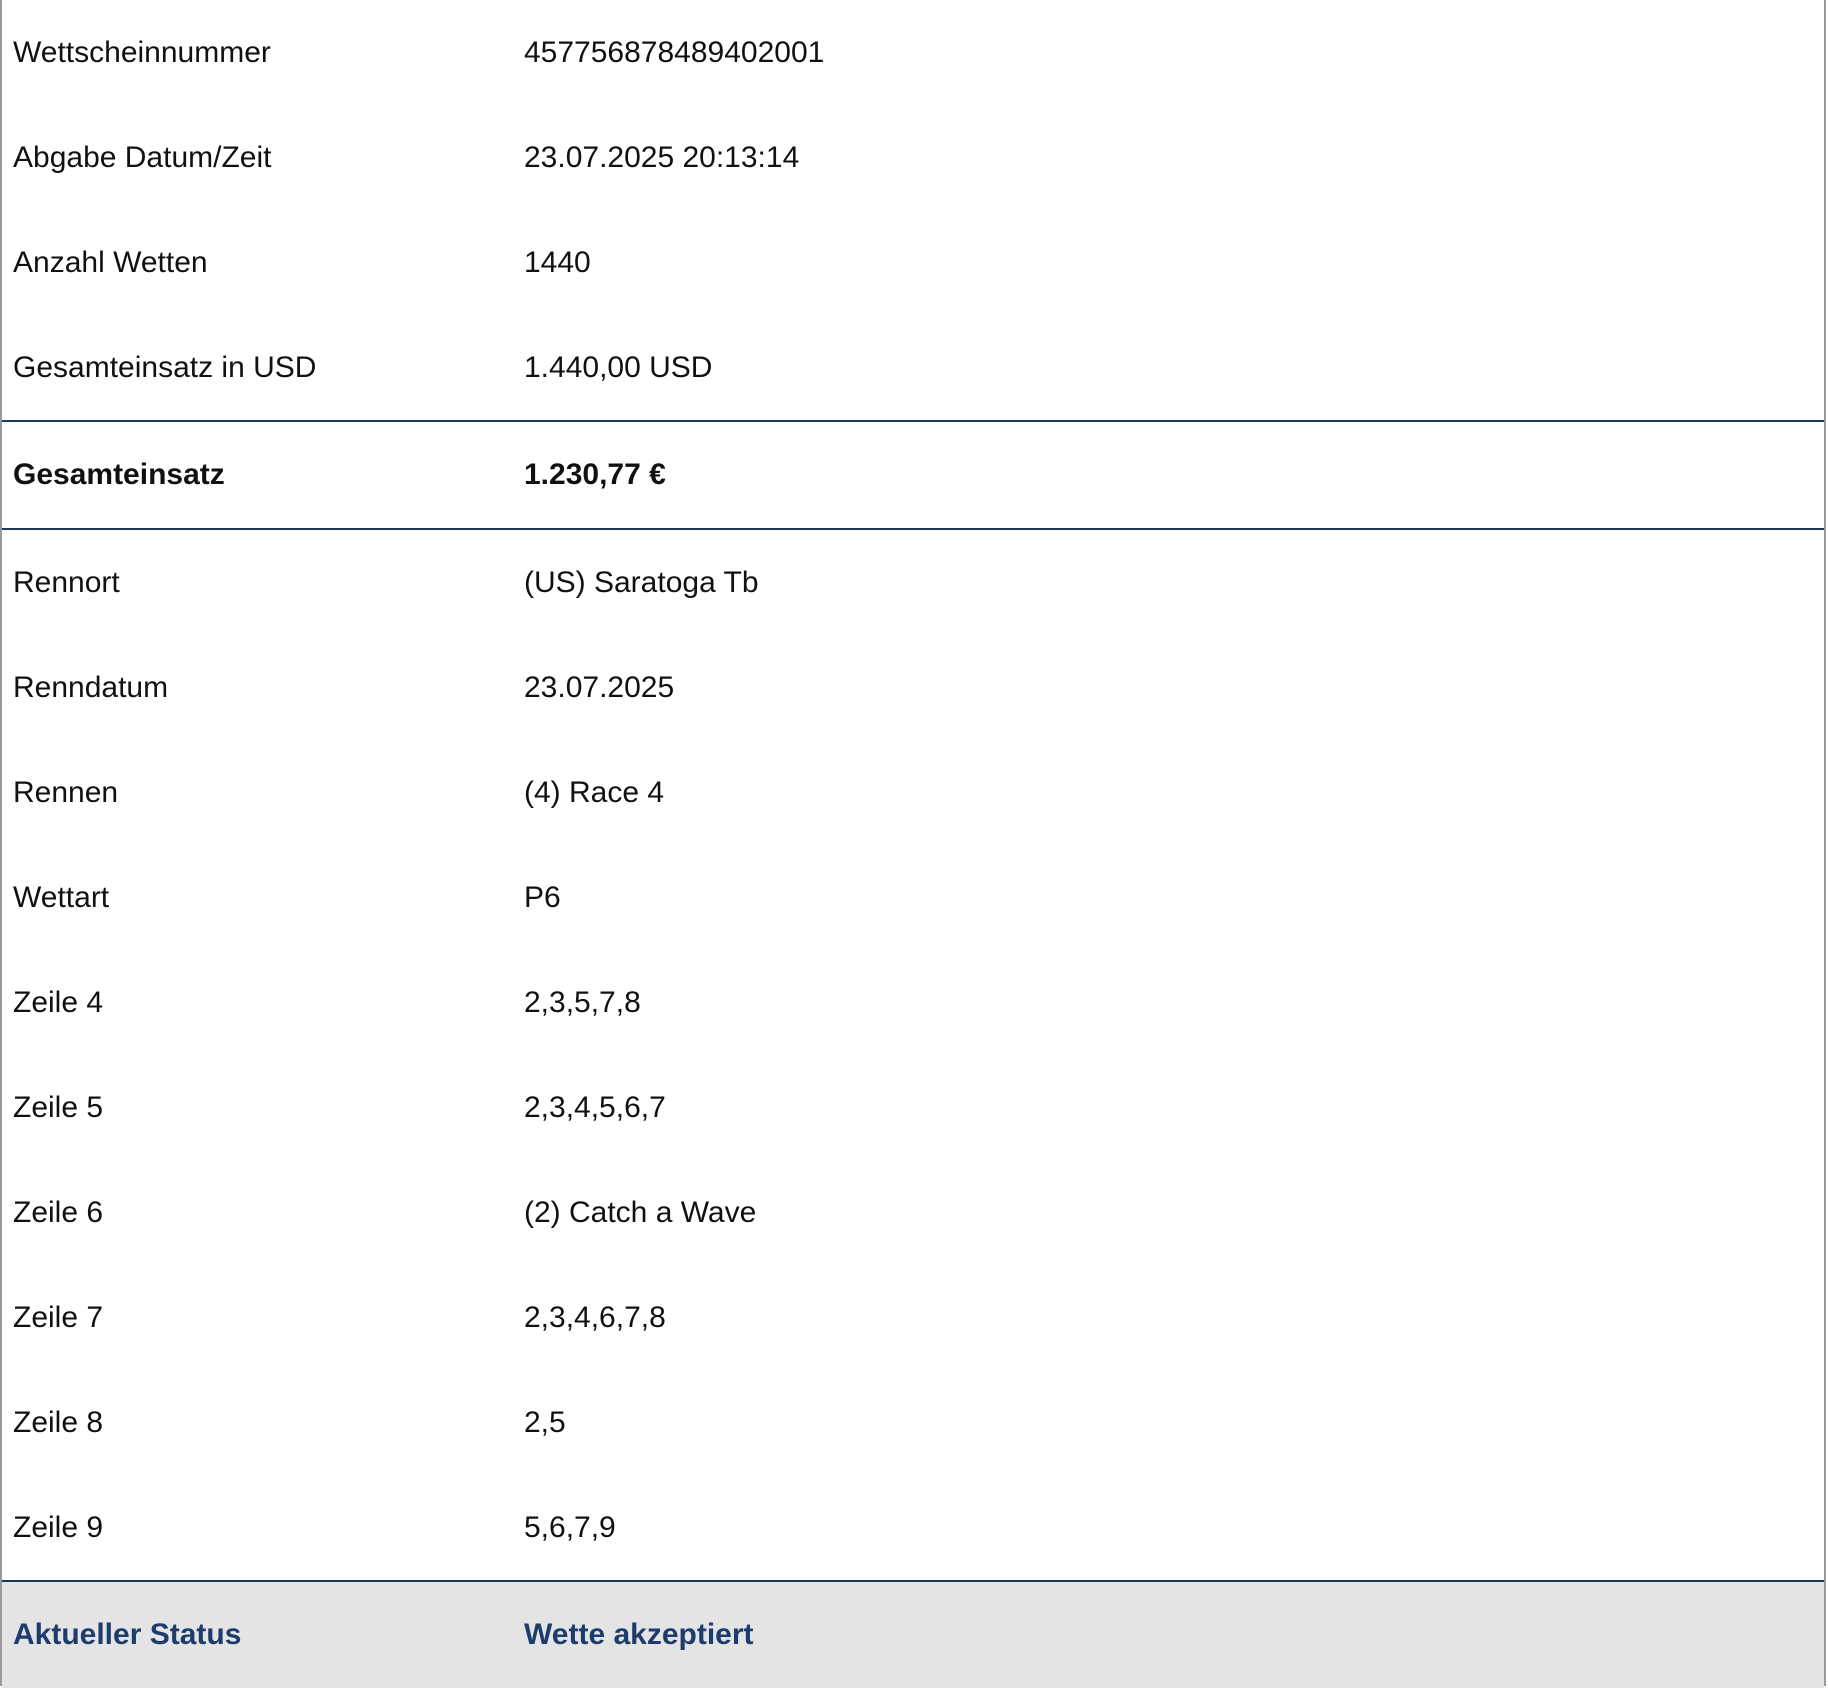  Describe the element at coordinates (595, 1107) in the screenshot. I see `leg-5-value: 2,3,4,5,6,7` at that location.